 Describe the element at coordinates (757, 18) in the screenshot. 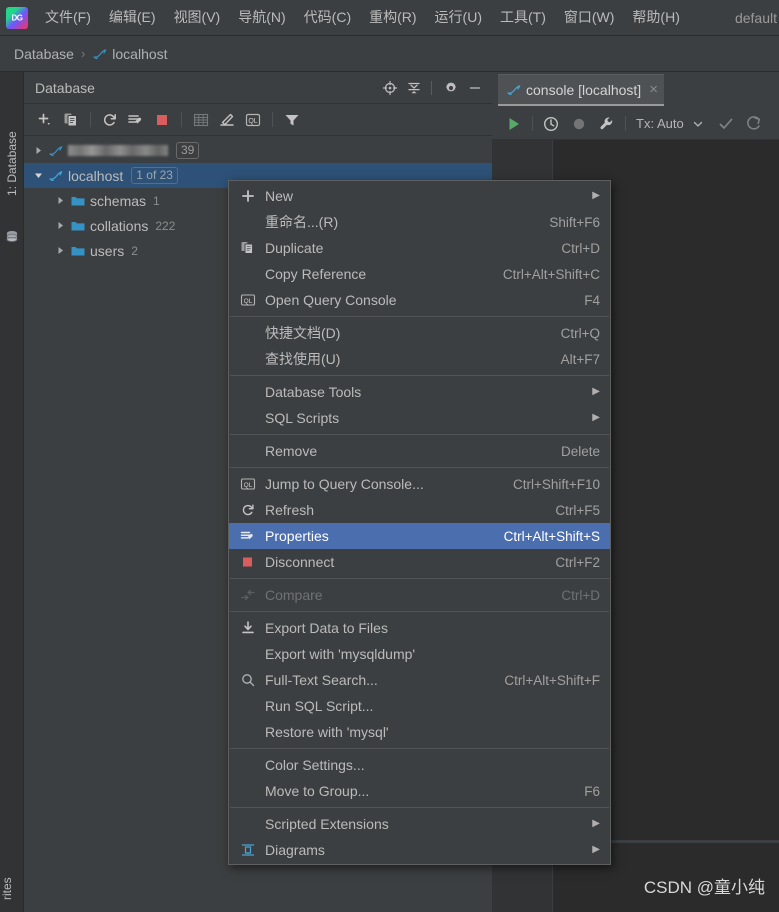

I see `run-configuration-selector: default` at that location.